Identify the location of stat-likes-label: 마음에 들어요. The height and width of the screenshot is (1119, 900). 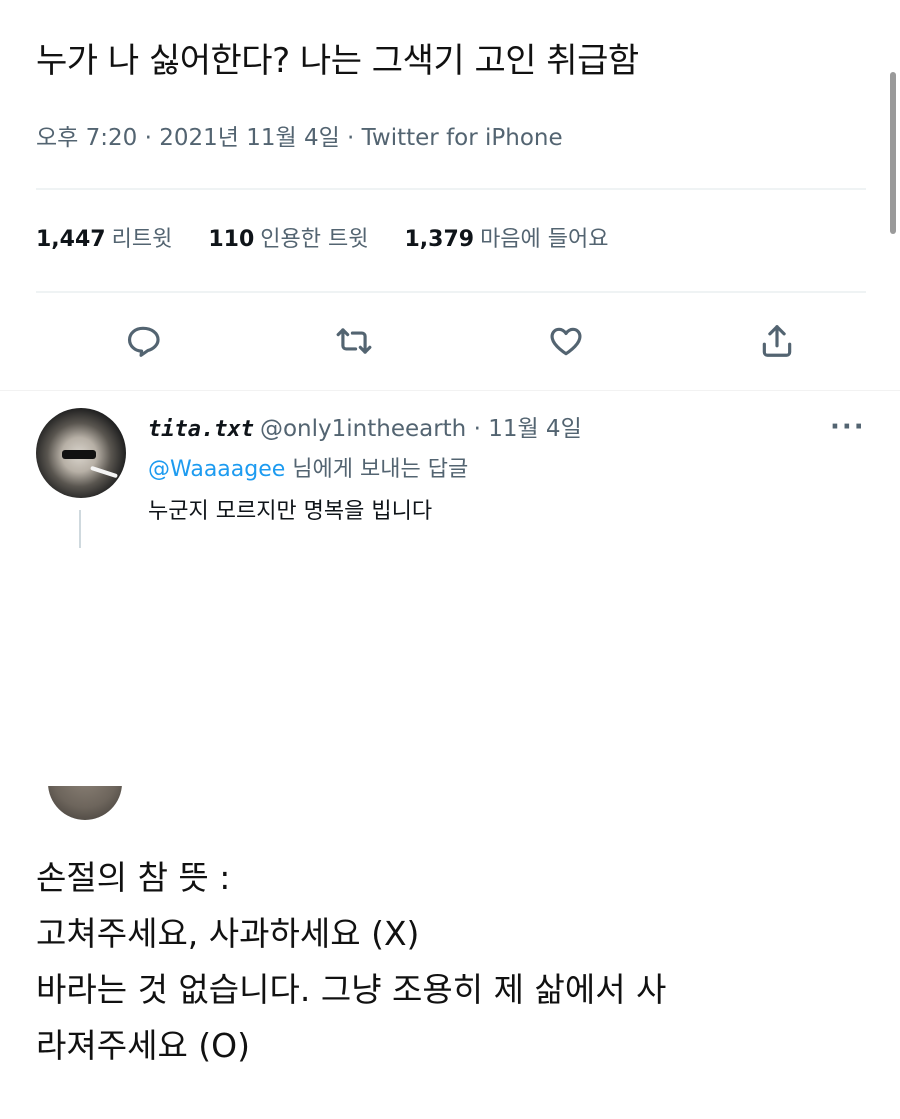
(544, 239).